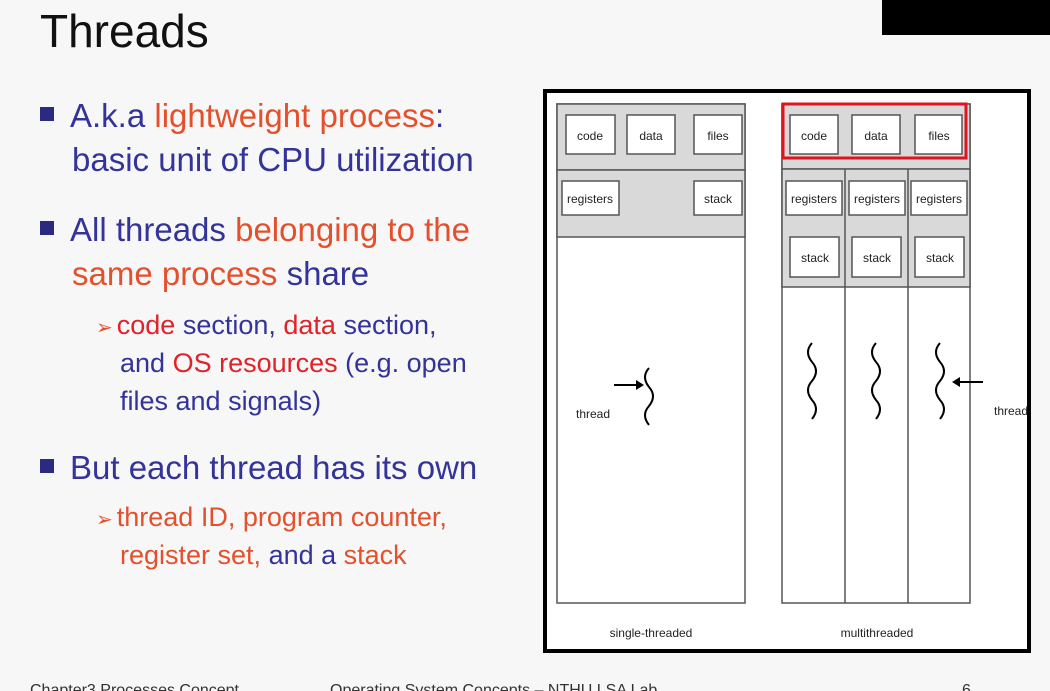  I want to click on footer-page-number: 6, so click(966, 686).